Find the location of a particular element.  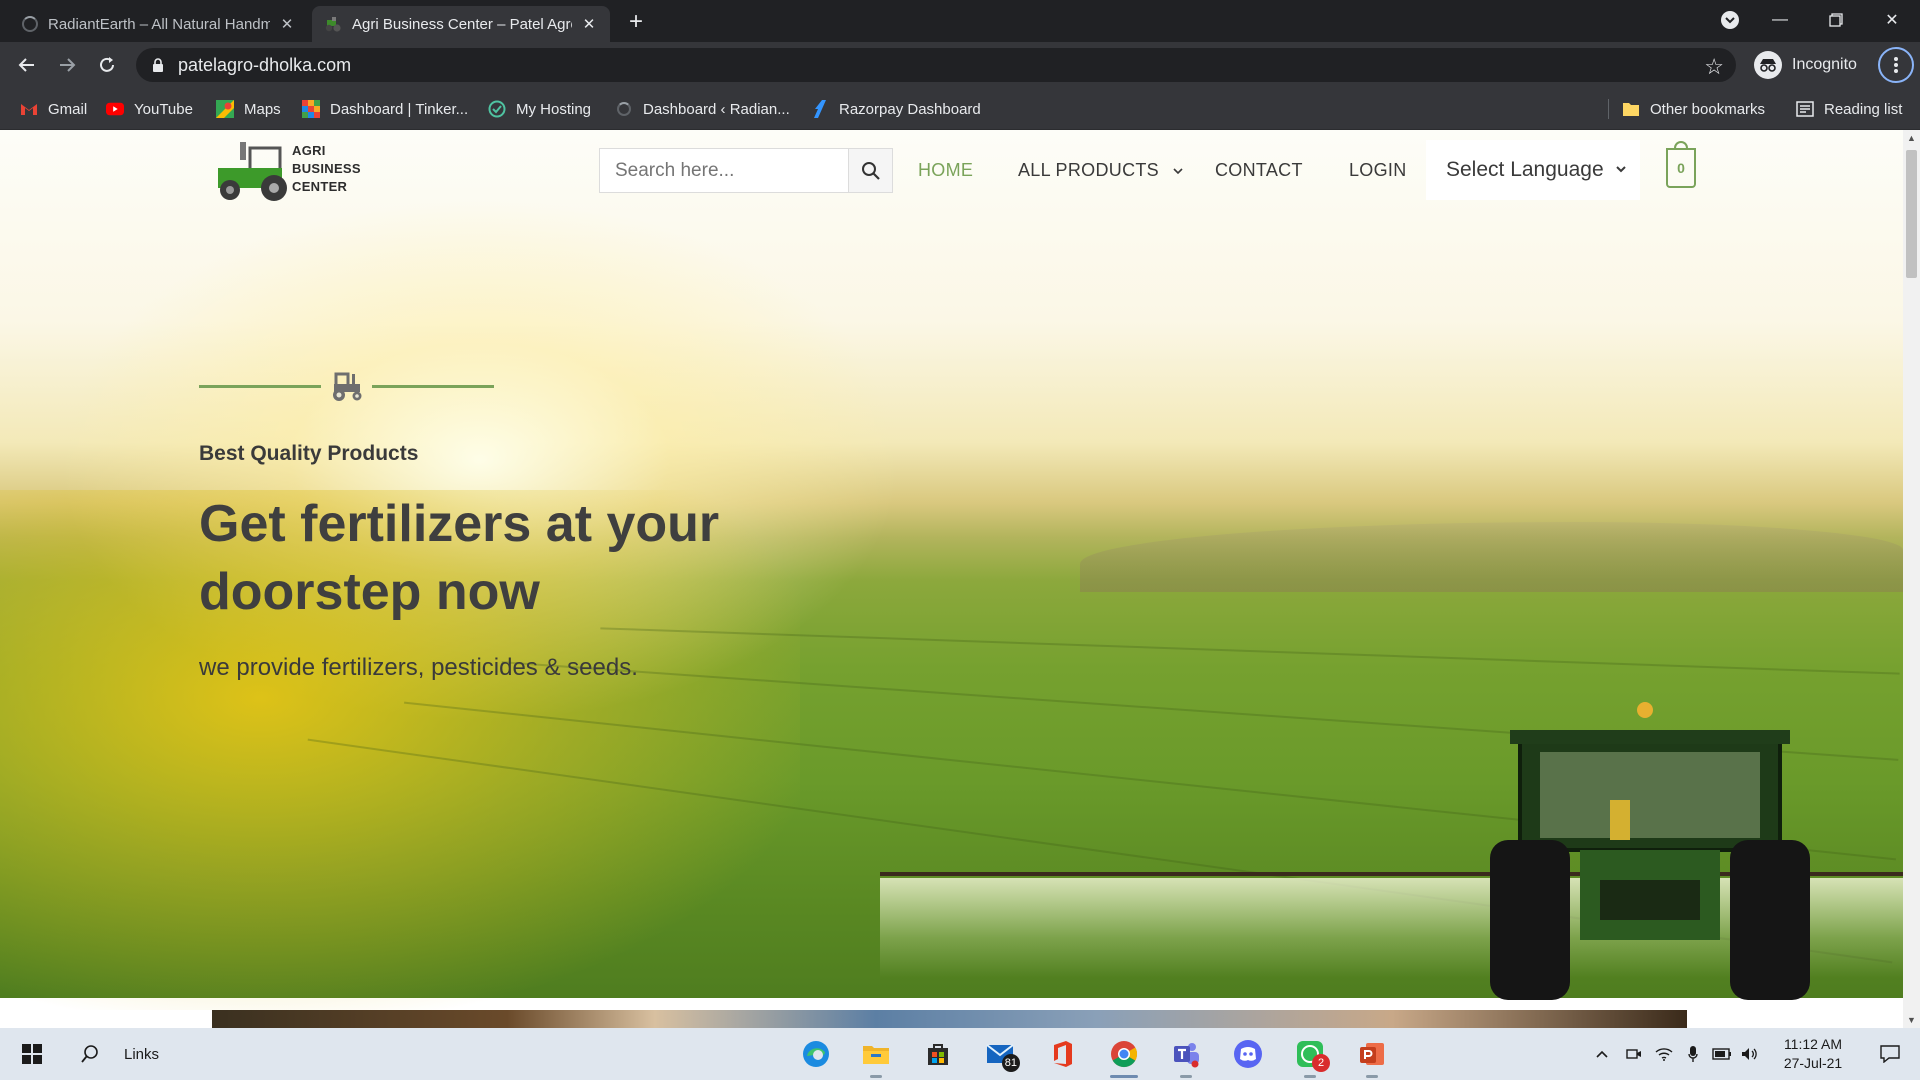

more-vertical-icon is located at coordinates (1896, 65).